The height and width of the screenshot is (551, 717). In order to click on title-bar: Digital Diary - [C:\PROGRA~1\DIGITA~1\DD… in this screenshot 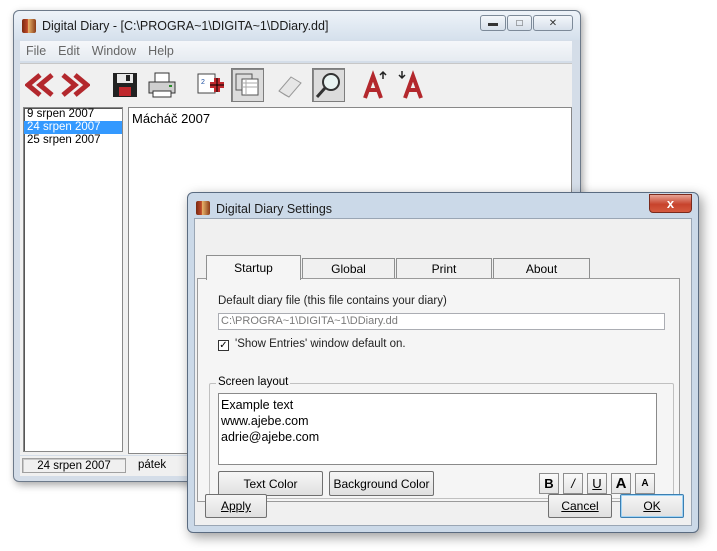, I will do `click(297, 25)`.